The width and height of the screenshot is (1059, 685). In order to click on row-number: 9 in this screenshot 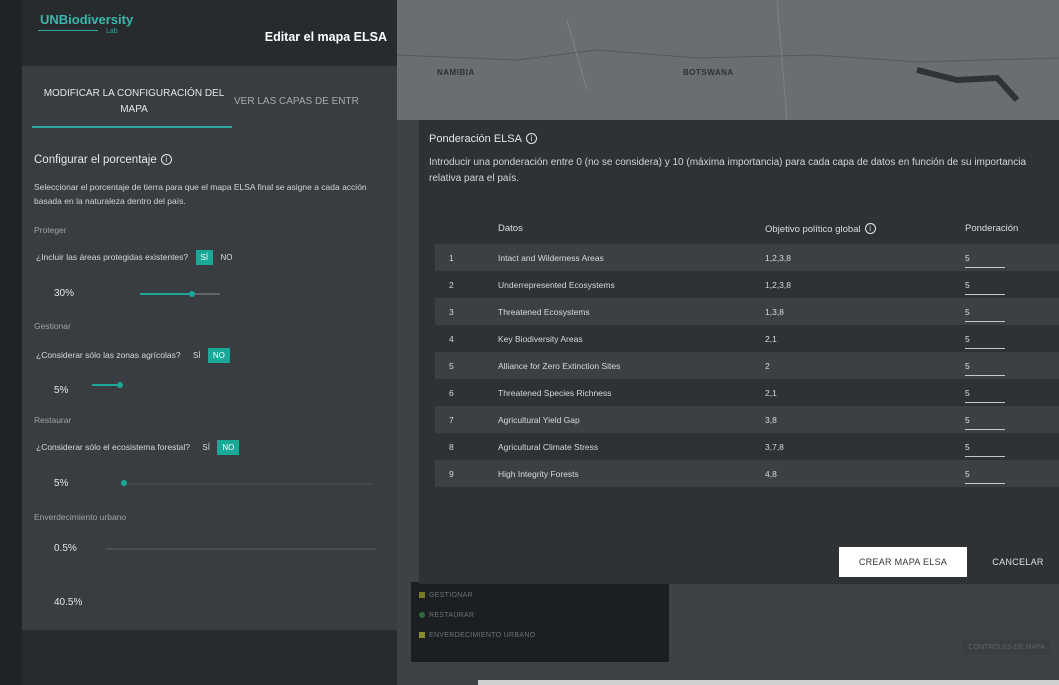, I will do `click(451, 474)`.